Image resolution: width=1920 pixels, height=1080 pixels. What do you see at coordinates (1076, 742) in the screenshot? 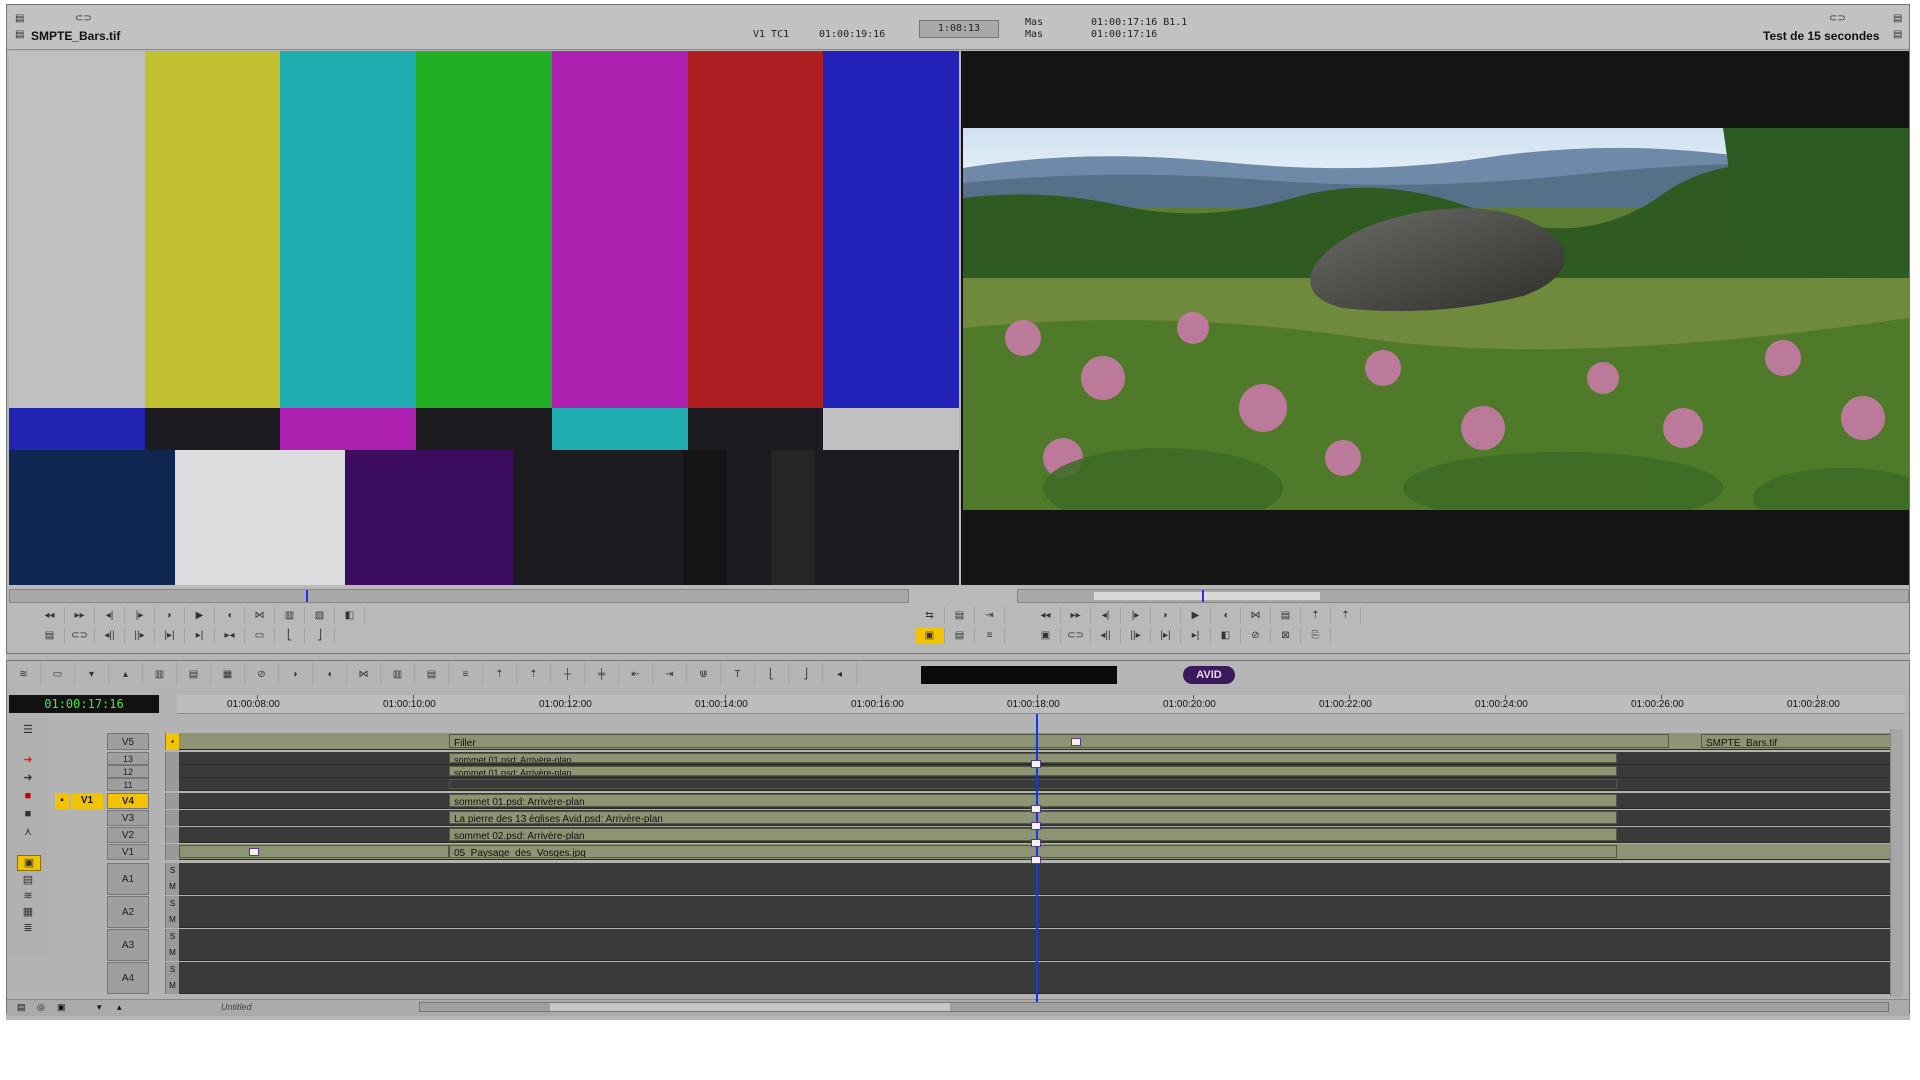
I see `effect-icon` at bounding box center [1076, 742].